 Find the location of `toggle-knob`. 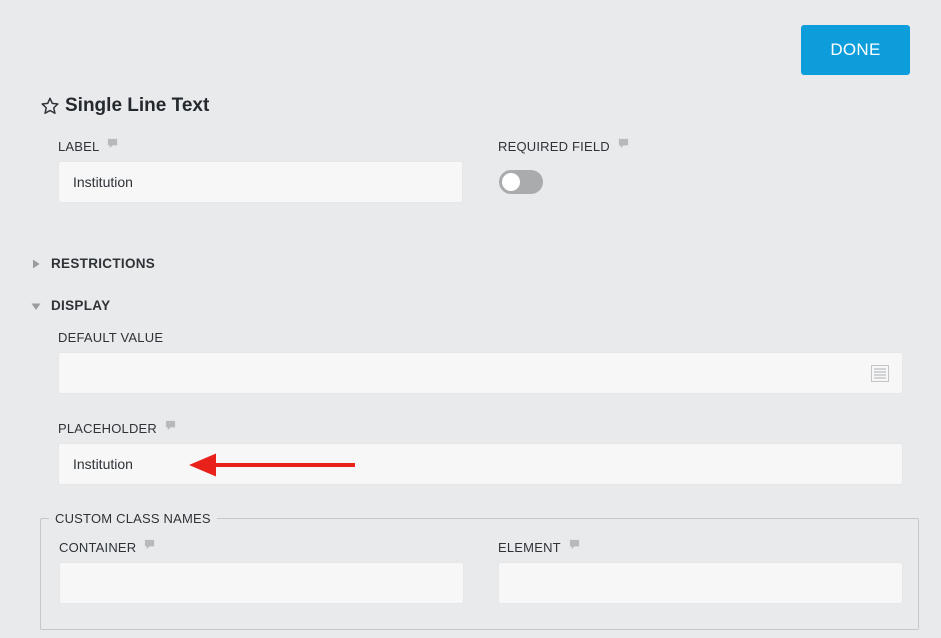

toggle-knob is located at coordinates (511, 182).